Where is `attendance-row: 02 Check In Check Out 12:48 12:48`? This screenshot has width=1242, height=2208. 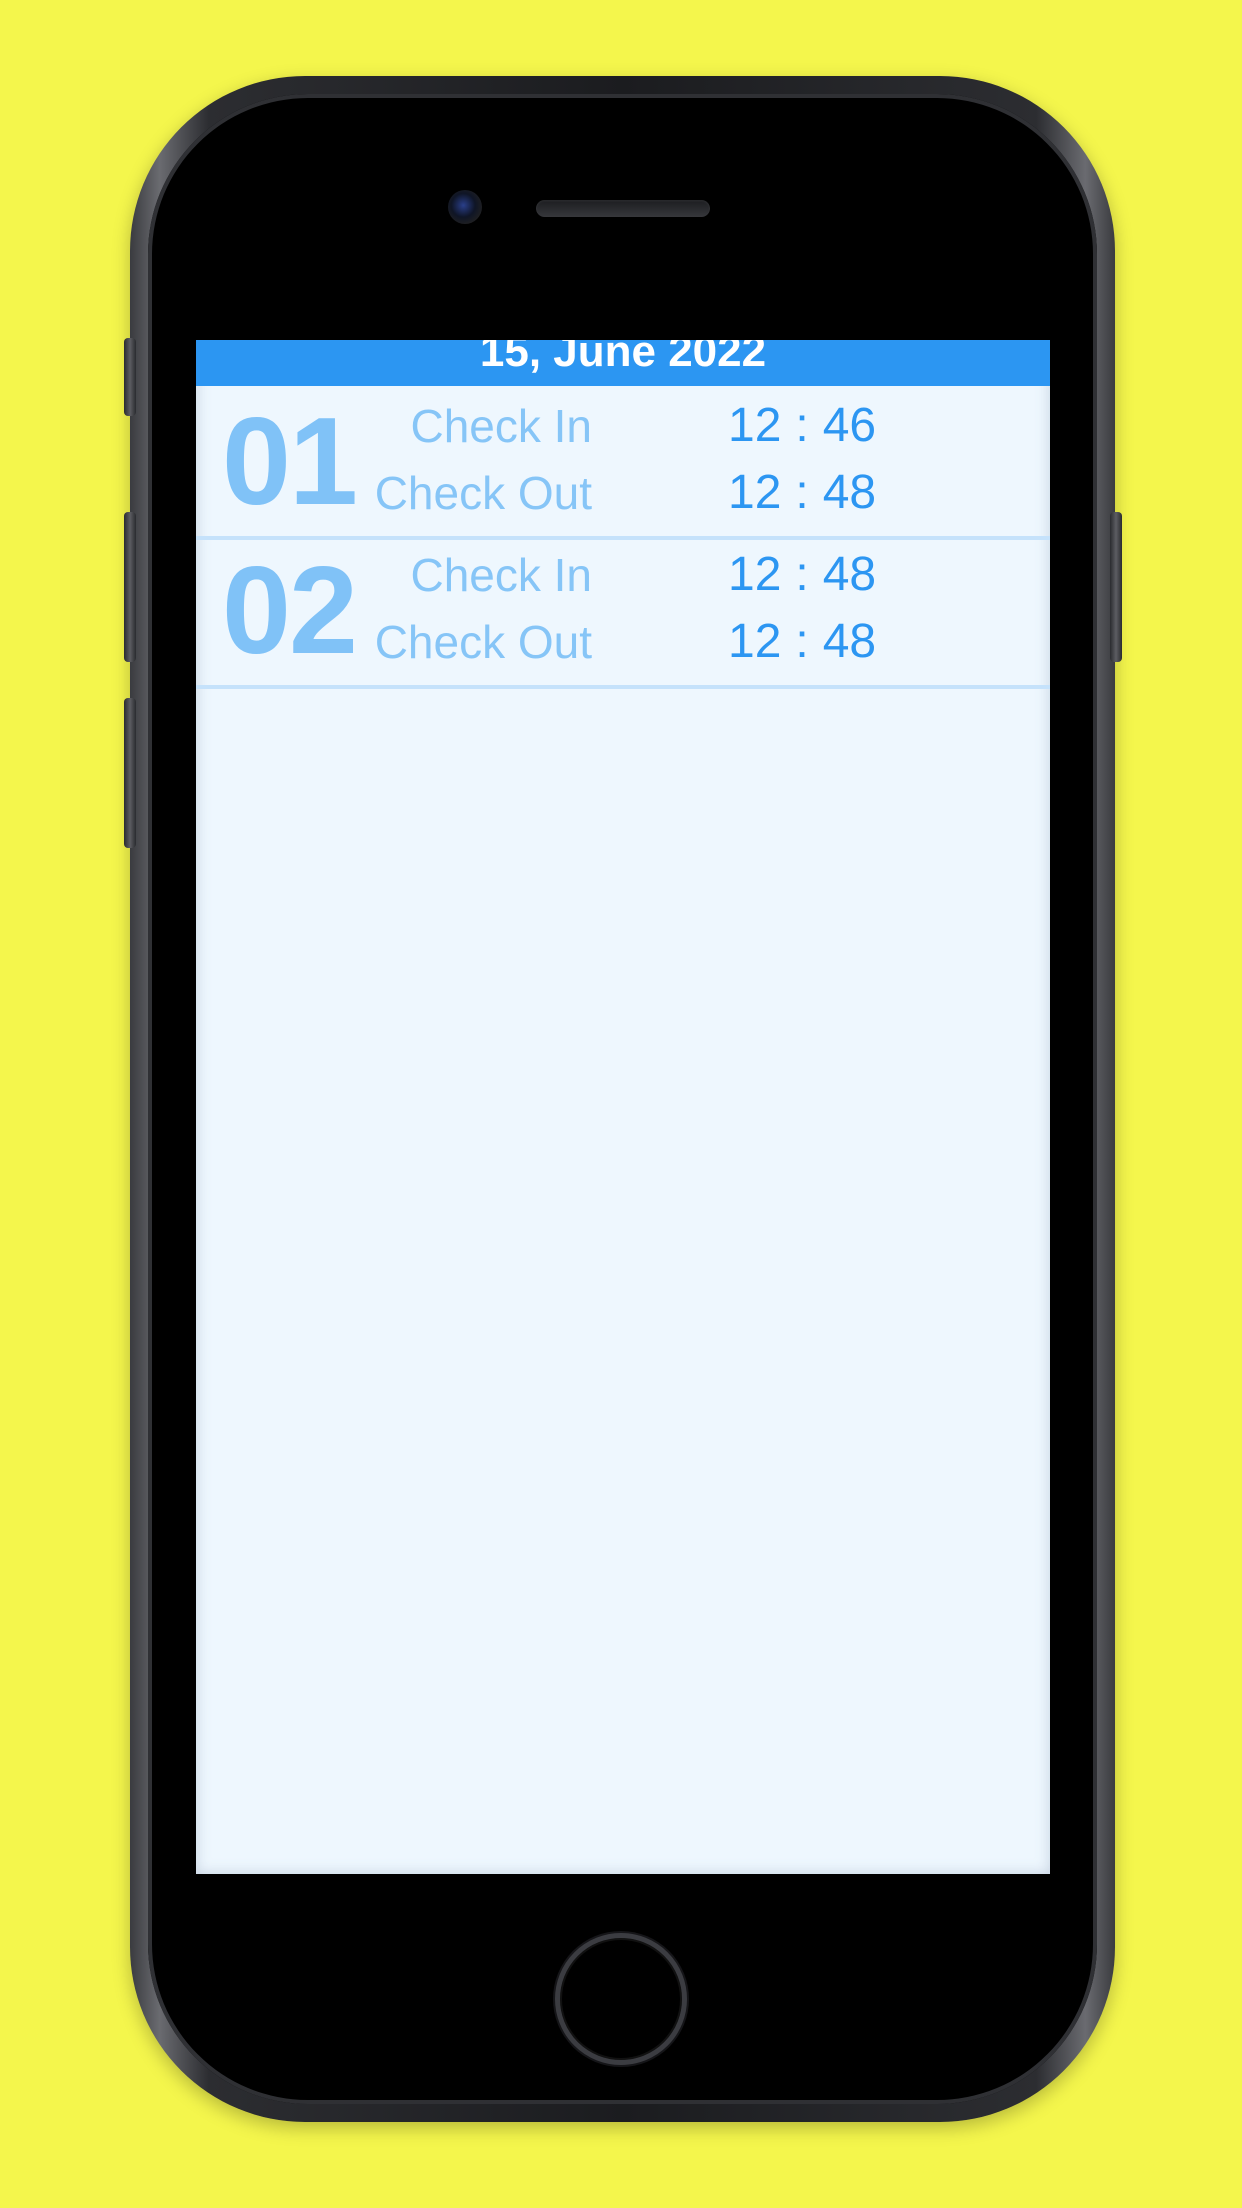 attendance-row: 02 Check In Check Out 12:48 12:48 is located at coordinates (623, 612).